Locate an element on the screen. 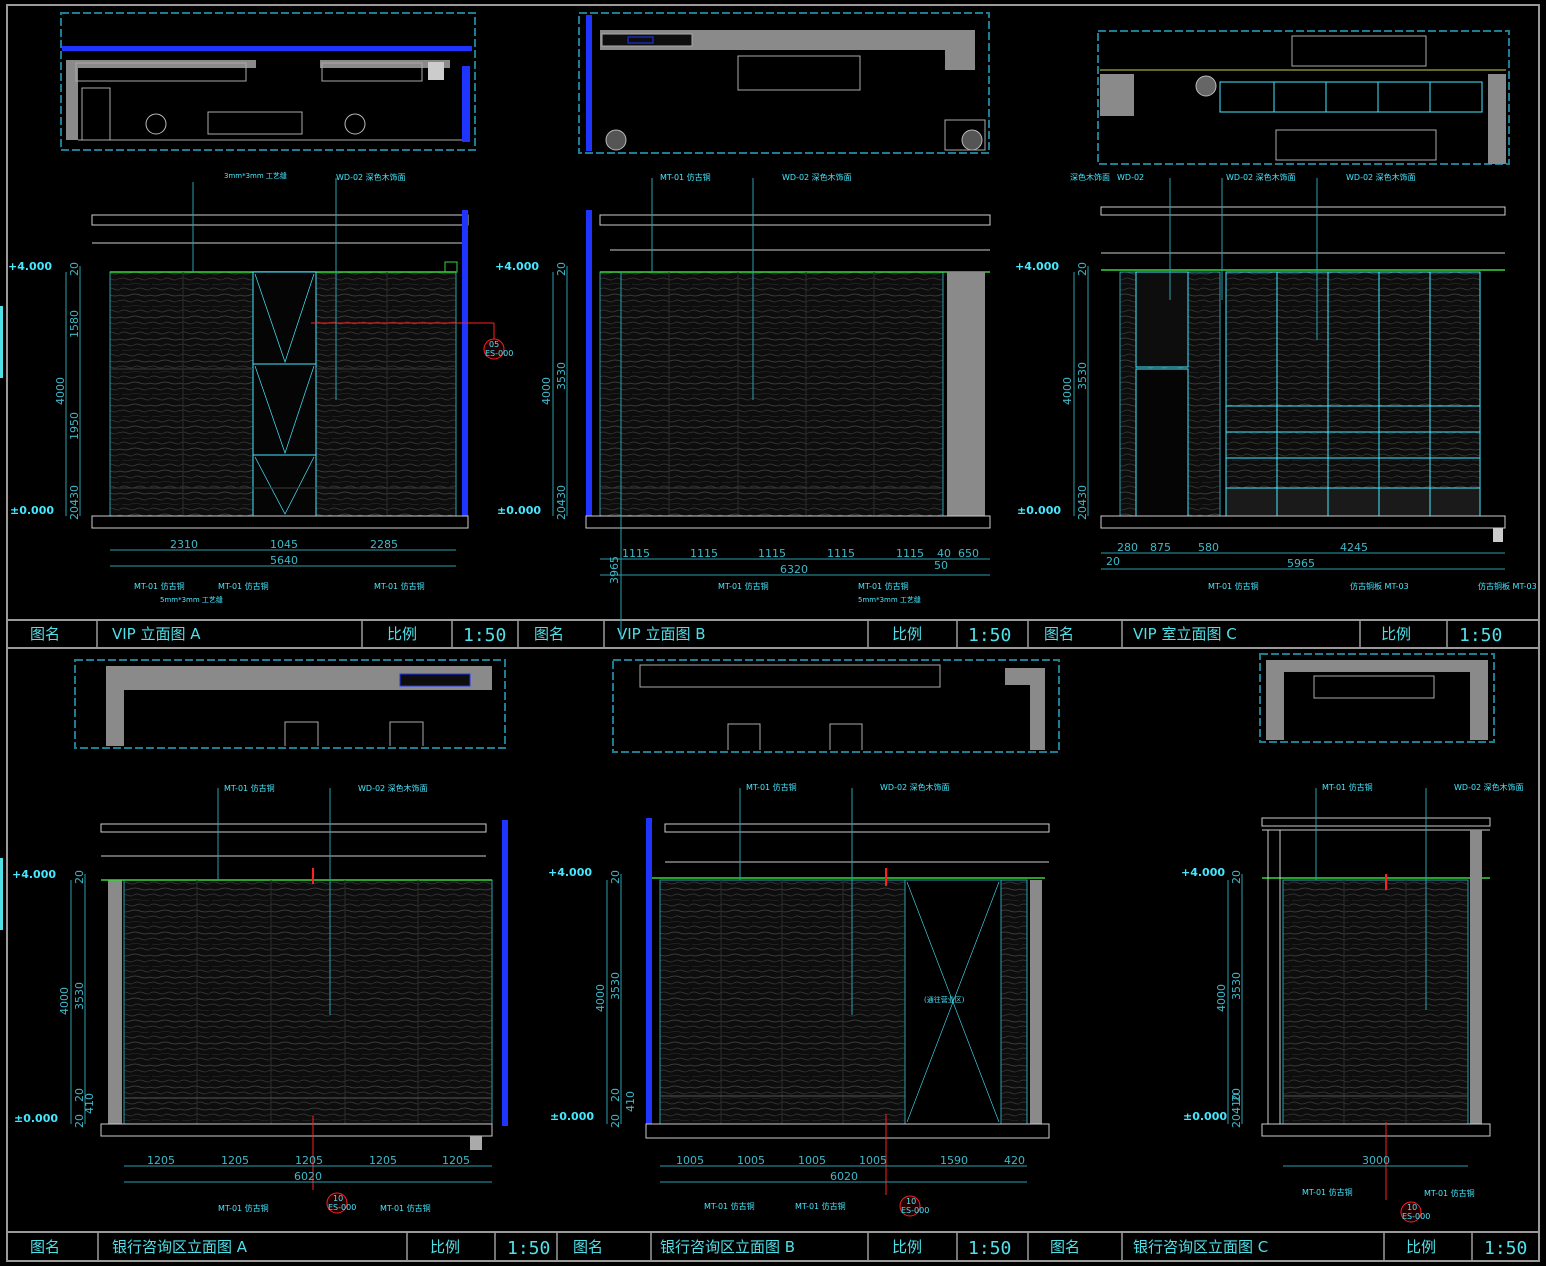  bank-a-hdim-1: 1205 is located at coordinates (161, 1160).